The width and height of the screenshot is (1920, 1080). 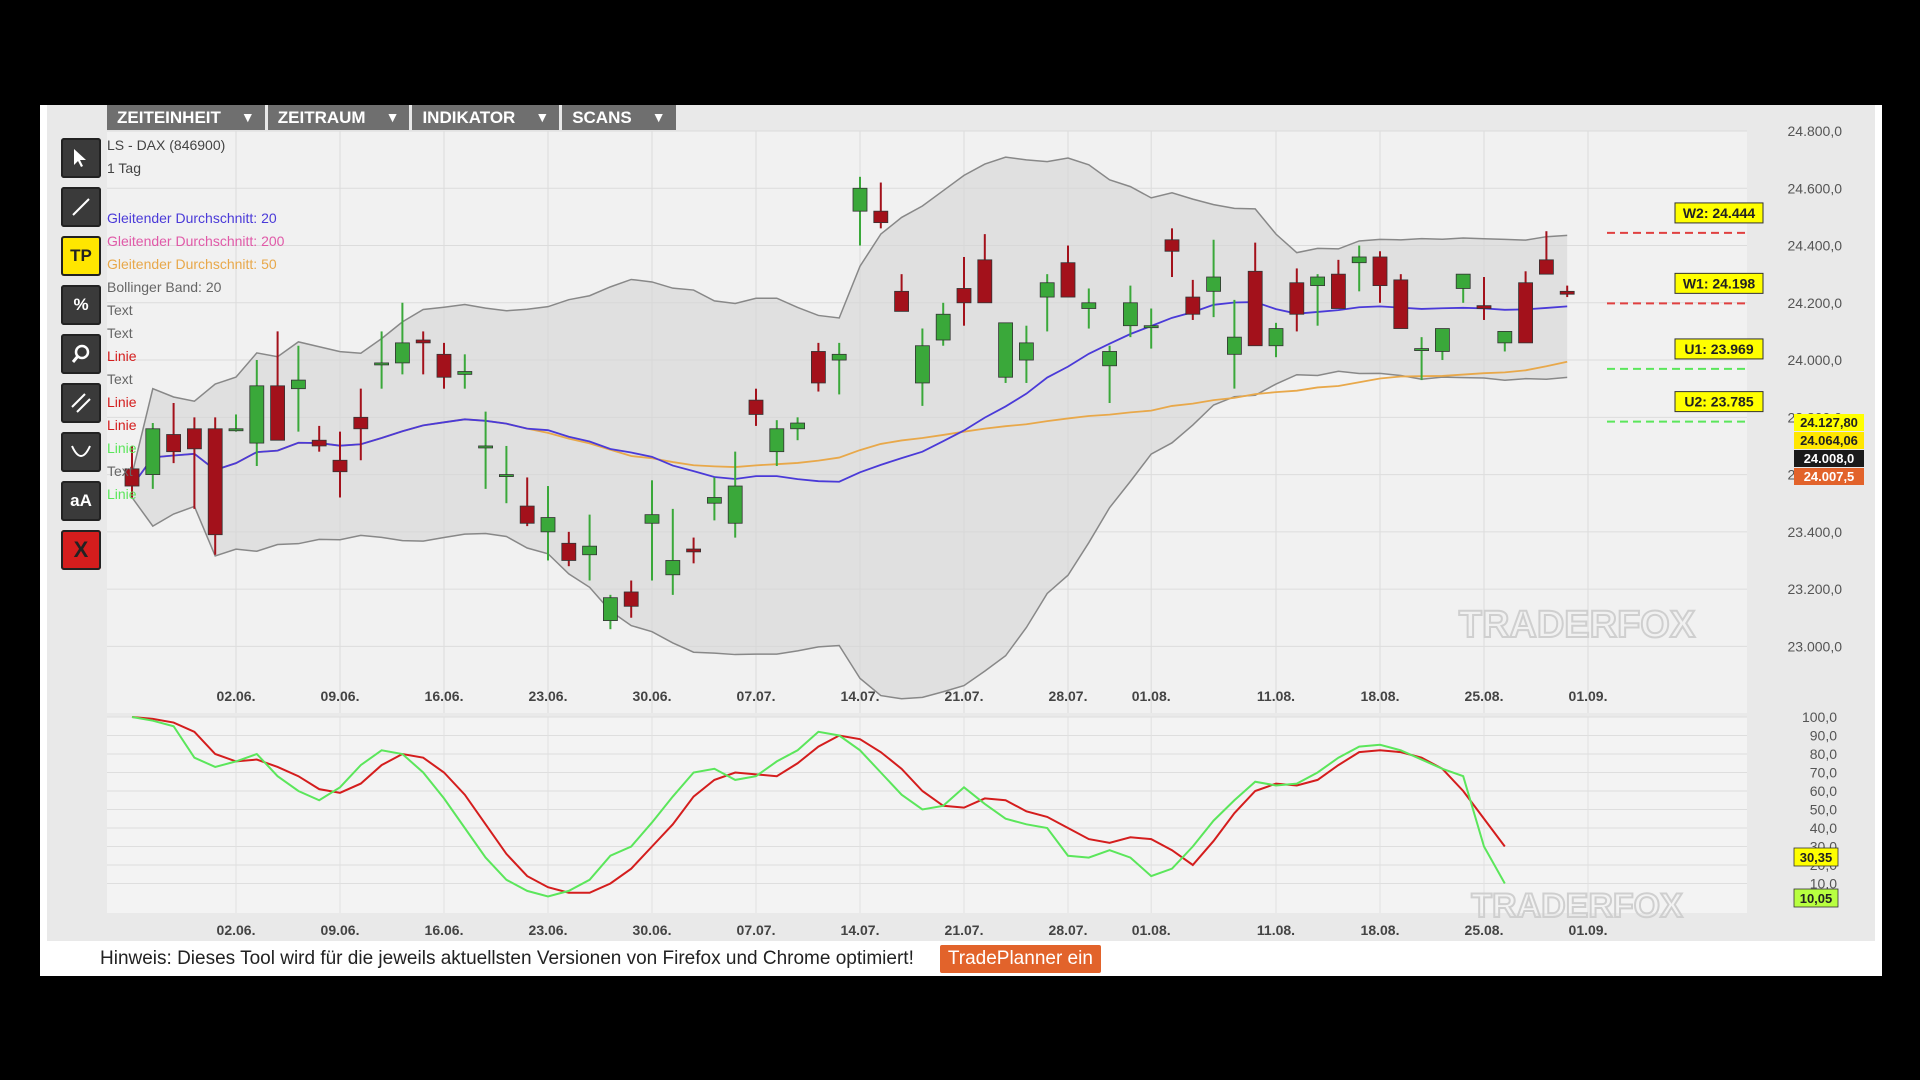 What do you see at coordinates (619, 117) in the screenshot?
I see `menu-scans: SCANS ▼` at bounding box center [619, 117].